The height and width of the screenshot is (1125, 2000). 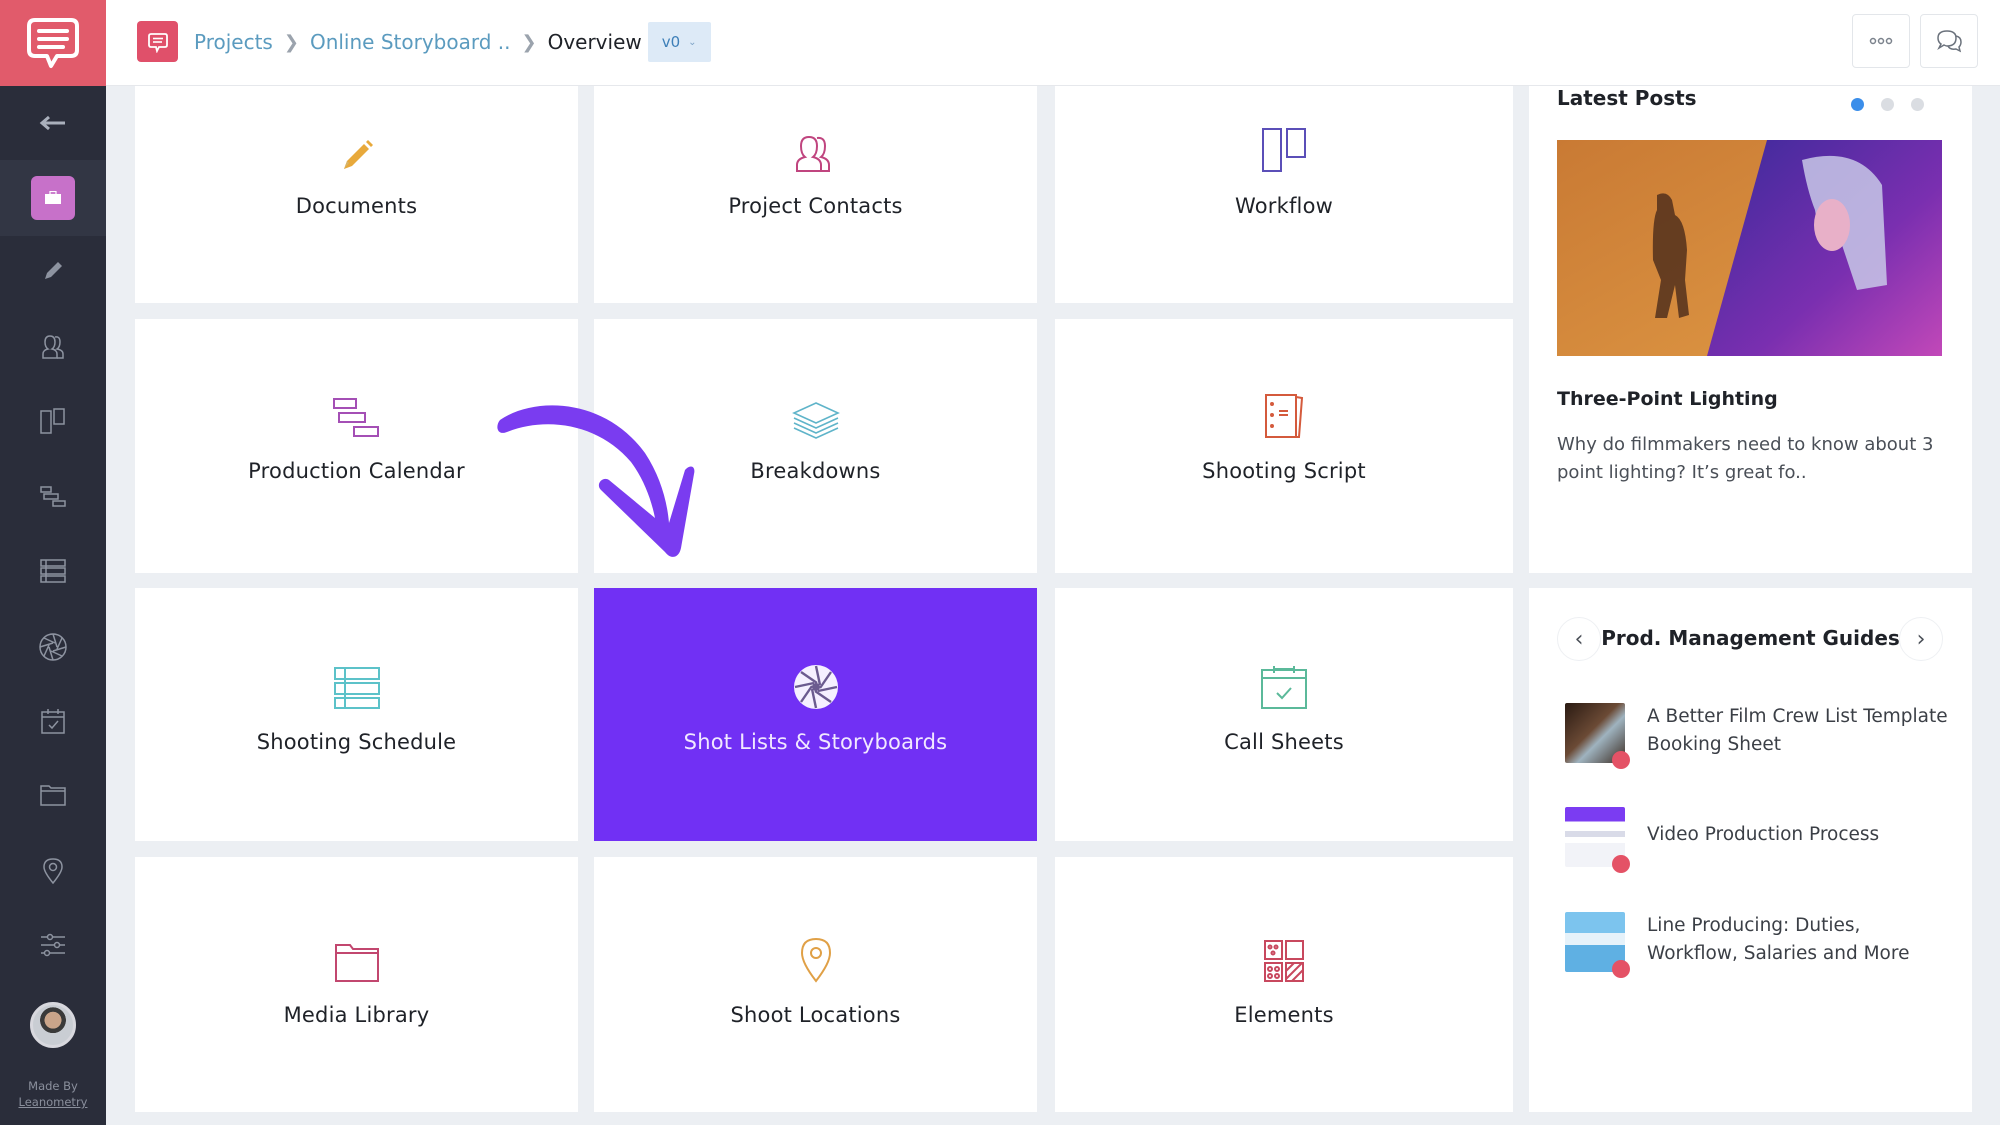 What do you see at coordinates (410, 42) in the screenshot?
I see `breadcrumb-project: Online Storyboard ..` at bounding box center [410, 42].